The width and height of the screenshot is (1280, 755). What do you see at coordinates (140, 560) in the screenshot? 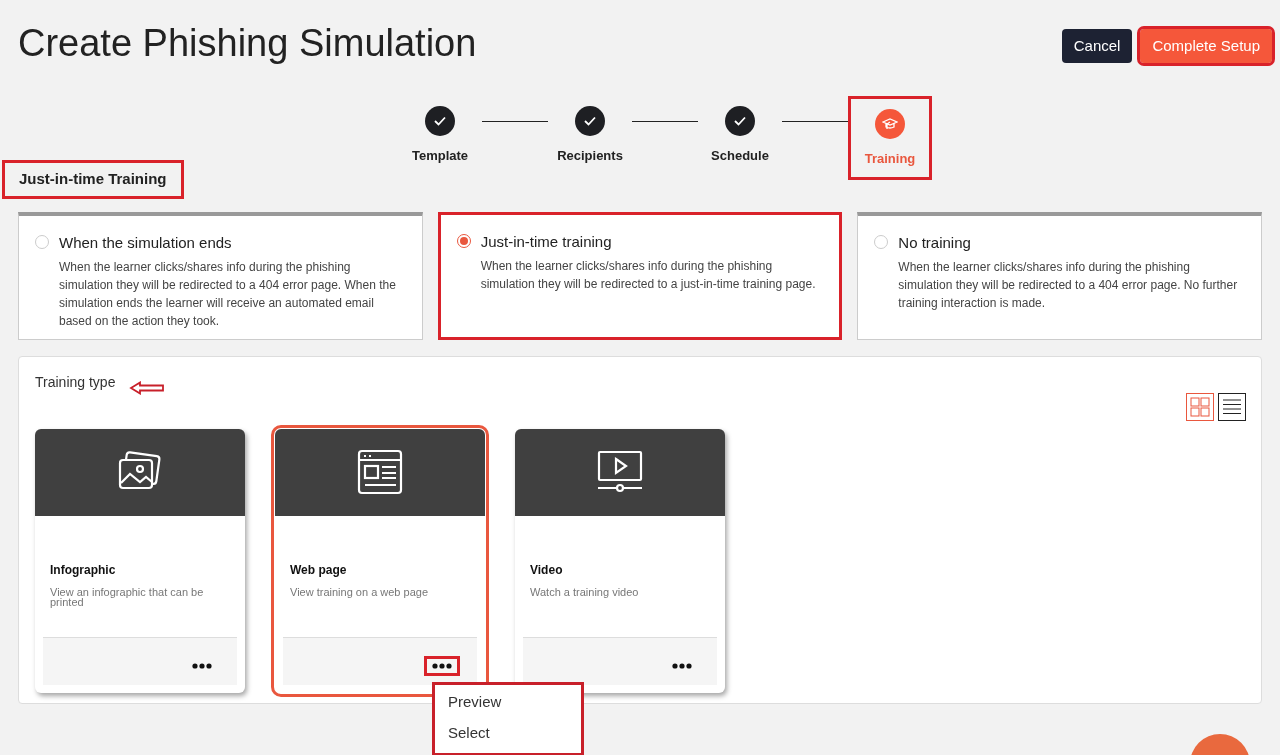
I see `training-card: Infographic View an infographic that can be printed` at bounding box center [140, 560].